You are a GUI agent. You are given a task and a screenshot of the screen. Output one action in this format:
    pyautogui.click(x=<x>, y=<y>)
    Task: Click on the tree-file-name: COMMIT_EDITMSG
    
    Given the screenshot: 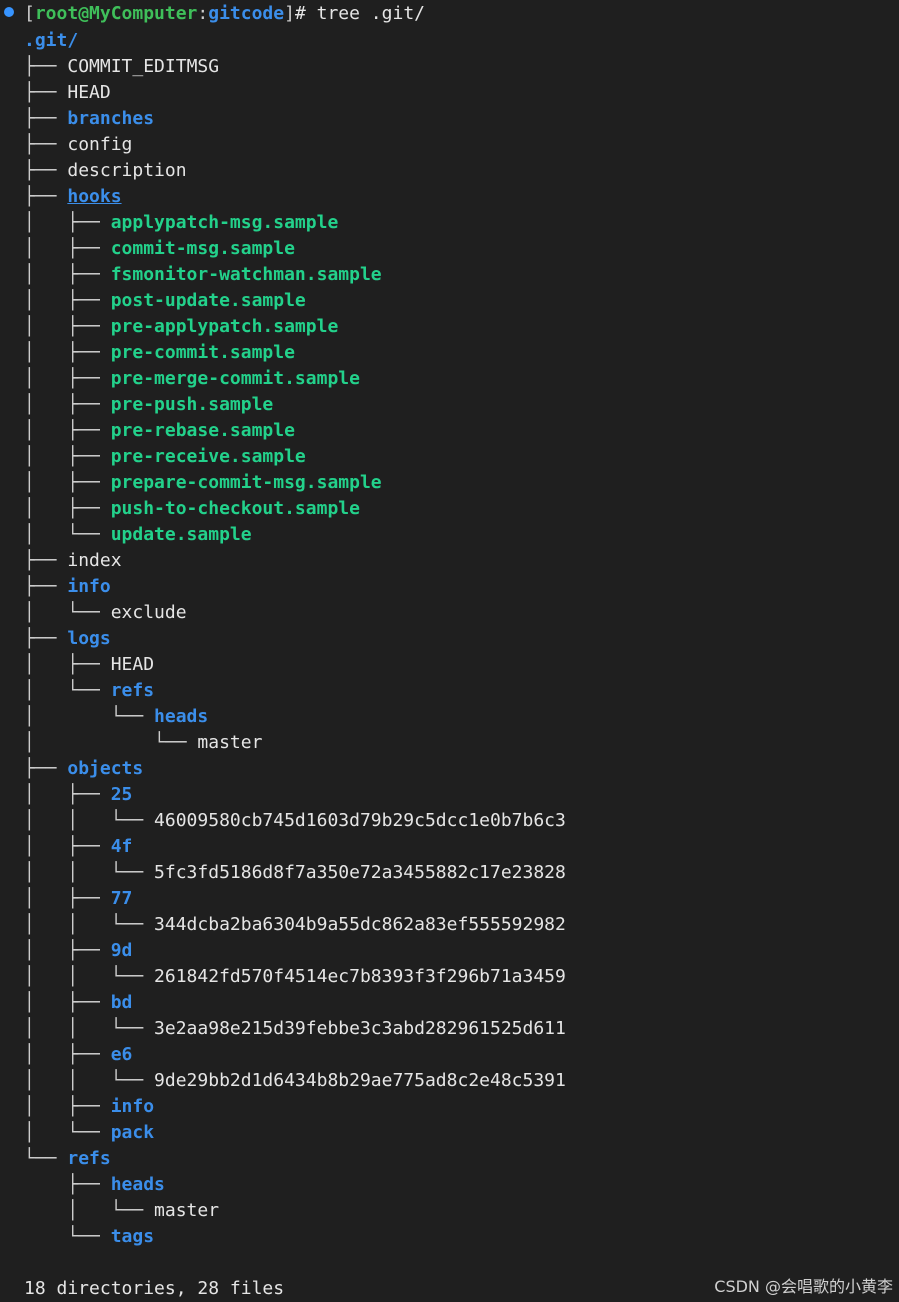 What is the action you would take?
    pyautogui.click(x=143, y=66)
    